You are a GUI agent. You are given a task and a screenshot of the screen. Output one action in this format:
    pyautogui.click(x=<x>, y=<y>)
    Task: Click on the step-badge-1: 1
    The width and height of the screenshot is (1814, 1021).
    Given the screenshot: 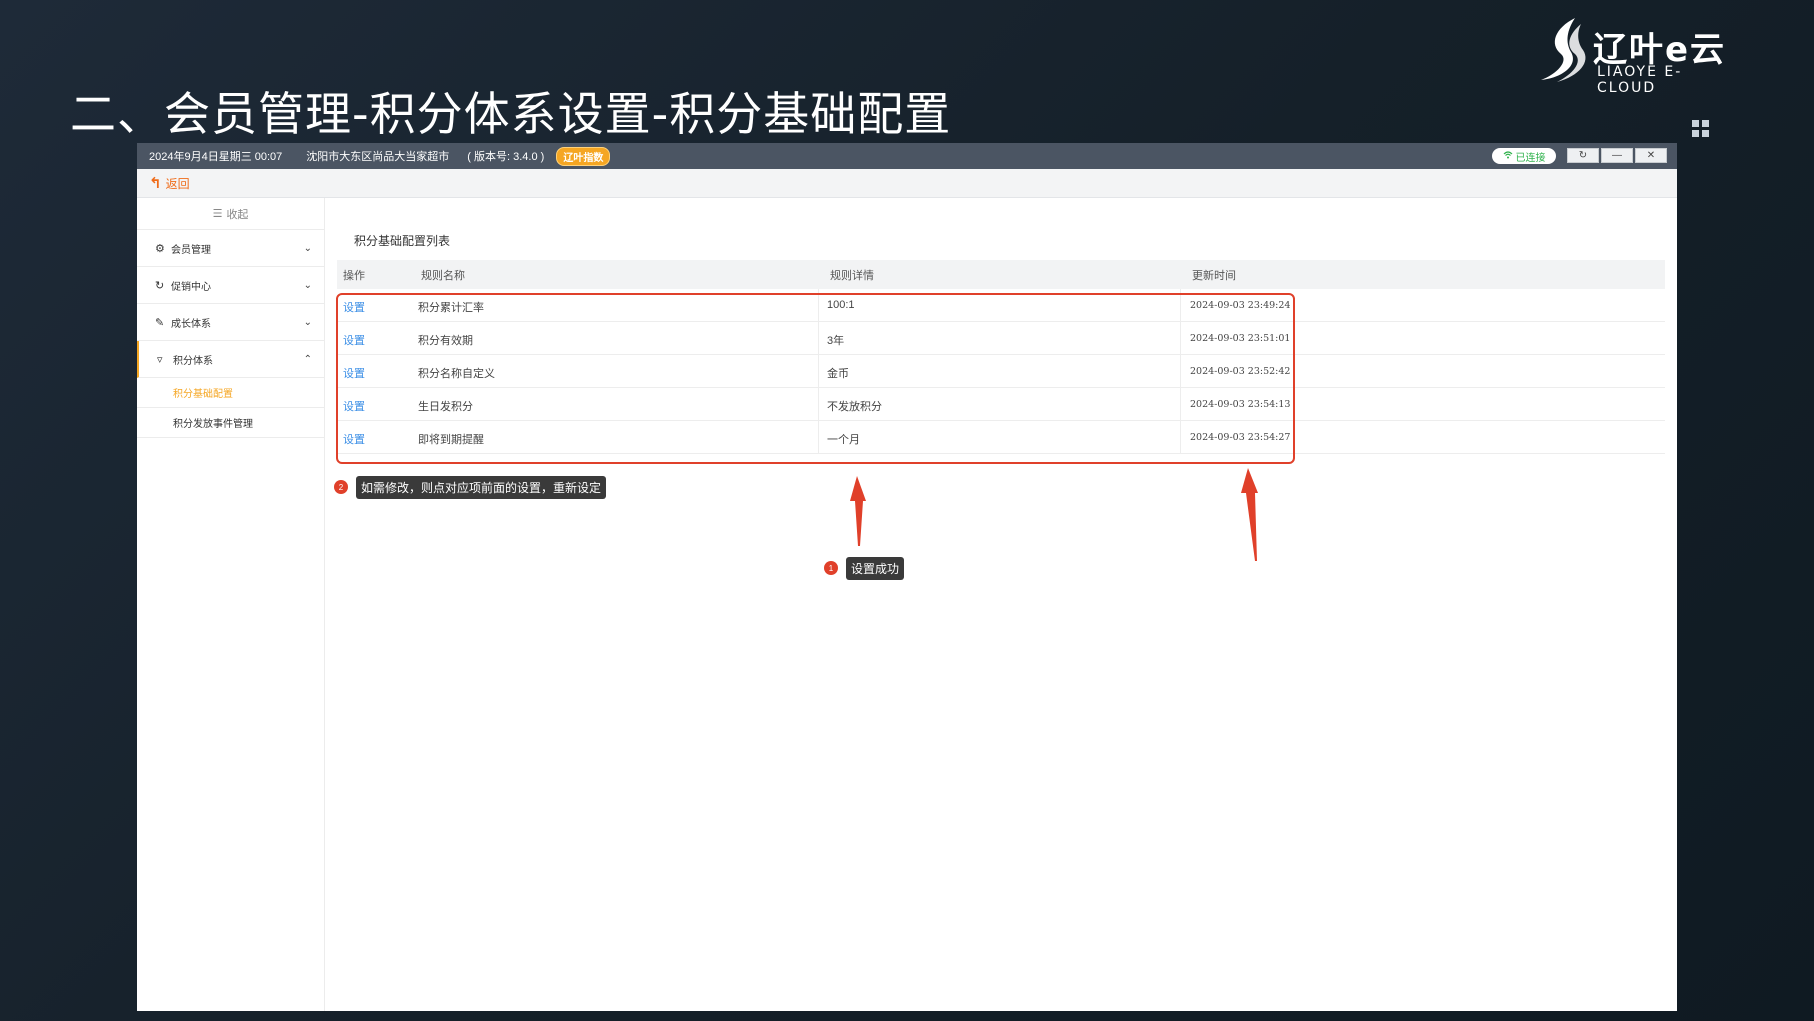 What is the action you would take?
    pyautogui.click(x=831, y=568)
    